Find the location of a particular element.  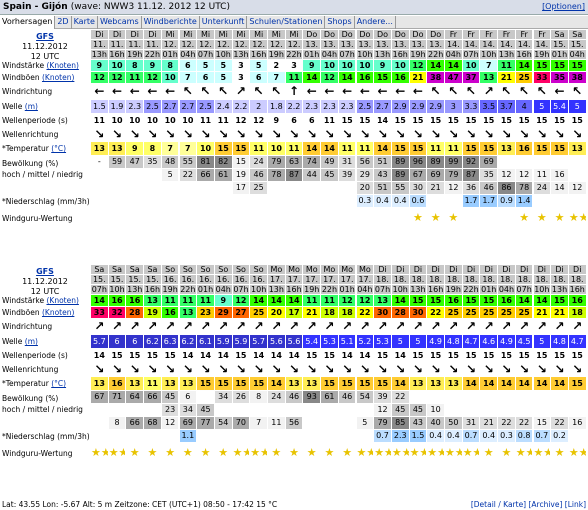

gust-cell: 25 is located at coordinates (506, 312).